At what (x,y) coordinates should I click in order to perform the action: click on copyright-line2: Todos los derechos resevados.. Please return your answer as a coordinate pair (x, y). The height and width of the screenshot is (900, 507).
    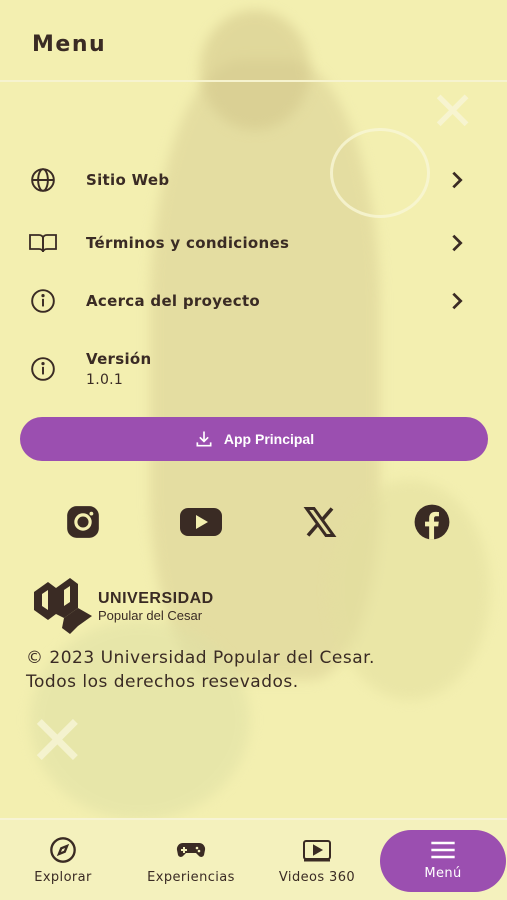
    Looking at the image, I should click on (162, 682).